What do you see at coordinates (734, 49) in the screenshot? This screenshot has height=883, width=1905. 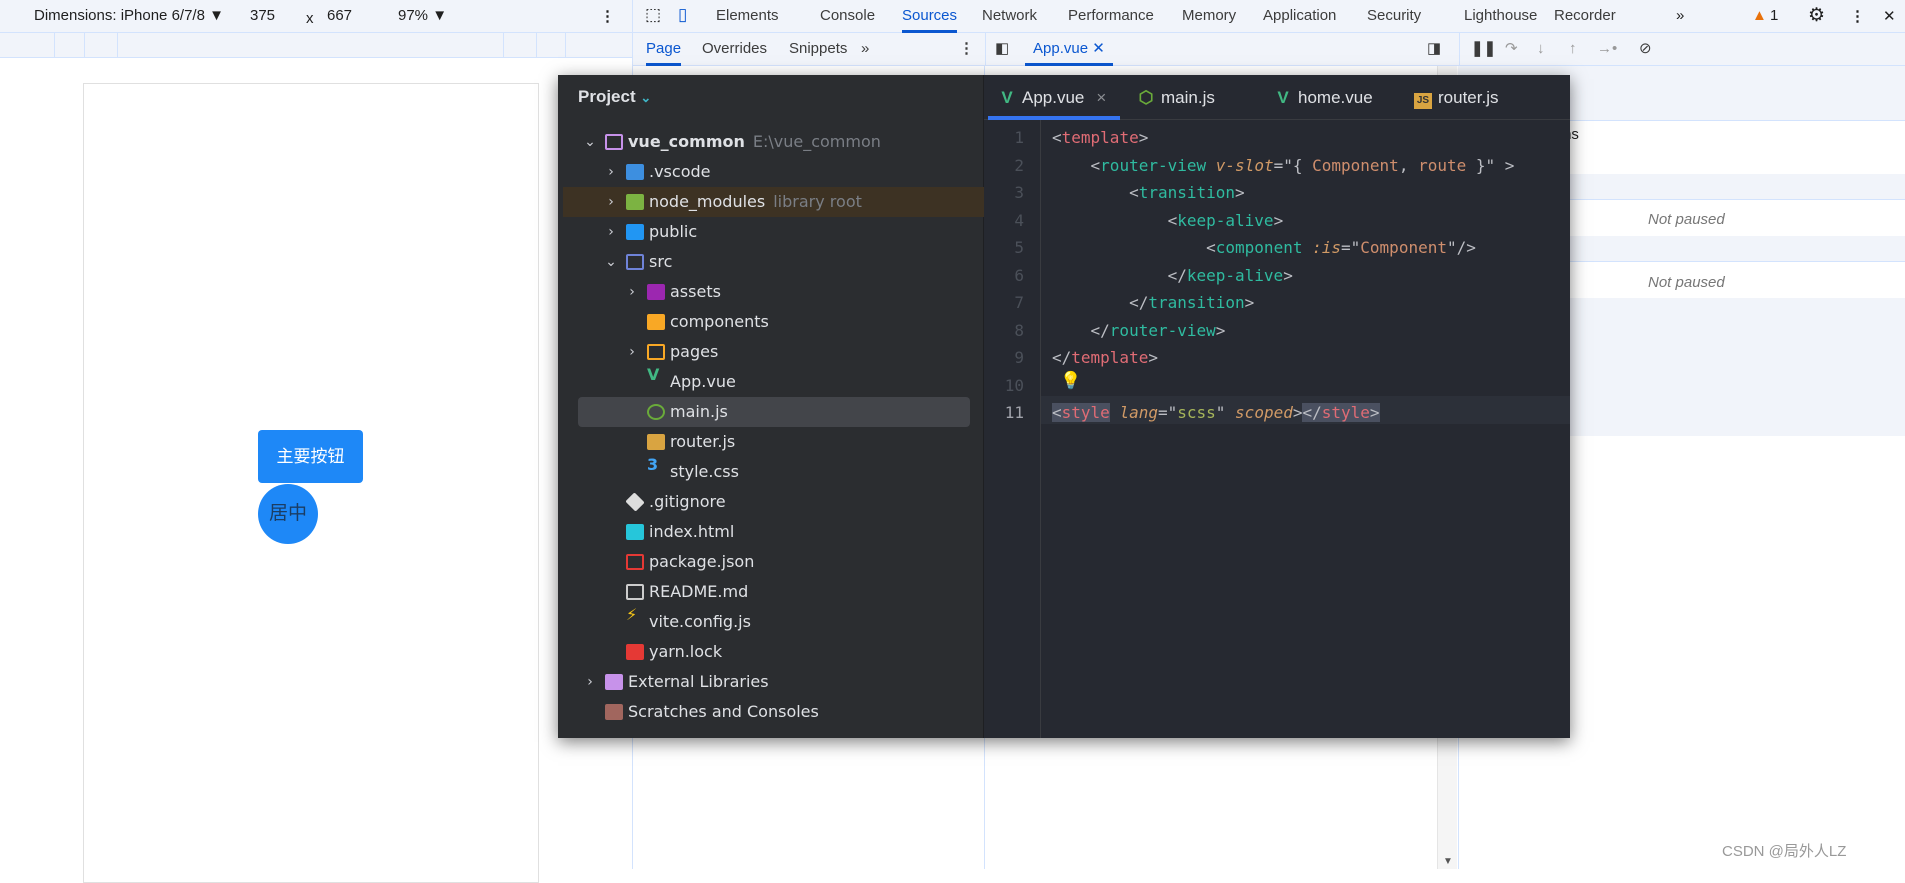 I see `tab-overrides: Overrides` at bounding box center [734, 49].